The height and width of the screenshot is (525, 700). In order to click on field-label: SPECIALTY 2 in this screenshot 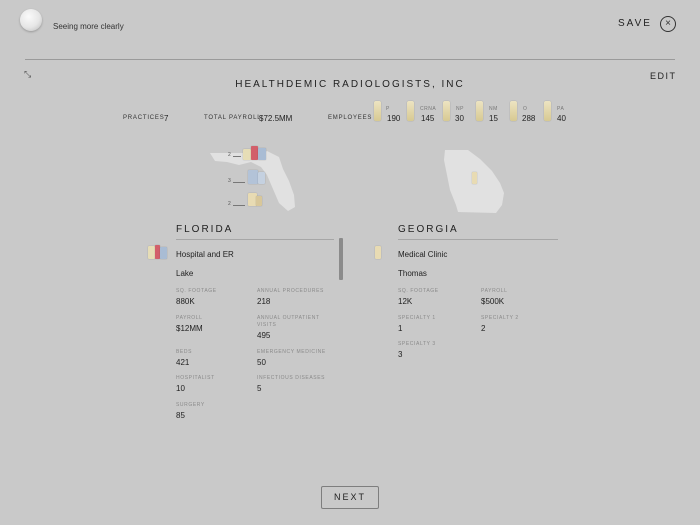, I will do `click(500, 318)`.